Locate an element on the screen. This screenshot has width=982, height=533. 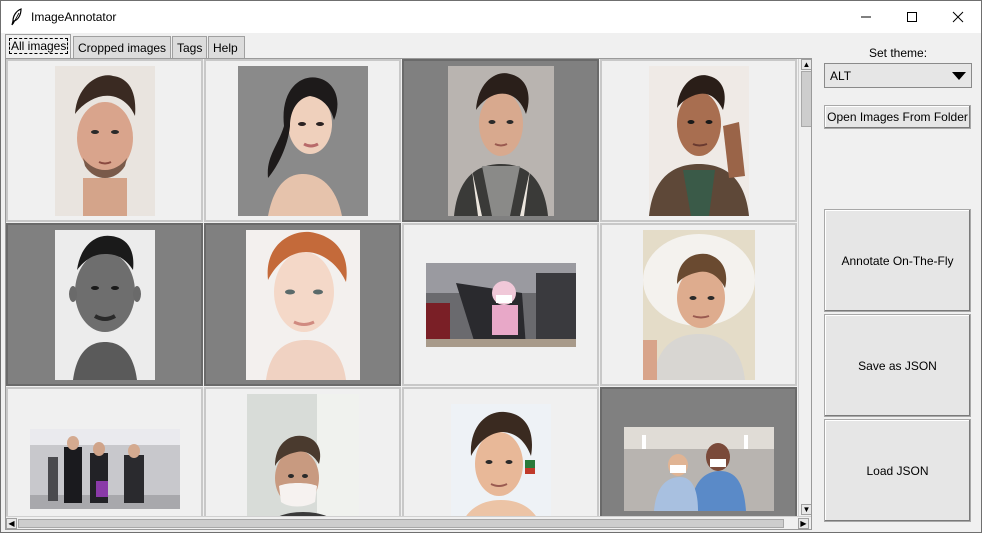
save-json-button: Save as JSON is located at coordinates (897, 365).